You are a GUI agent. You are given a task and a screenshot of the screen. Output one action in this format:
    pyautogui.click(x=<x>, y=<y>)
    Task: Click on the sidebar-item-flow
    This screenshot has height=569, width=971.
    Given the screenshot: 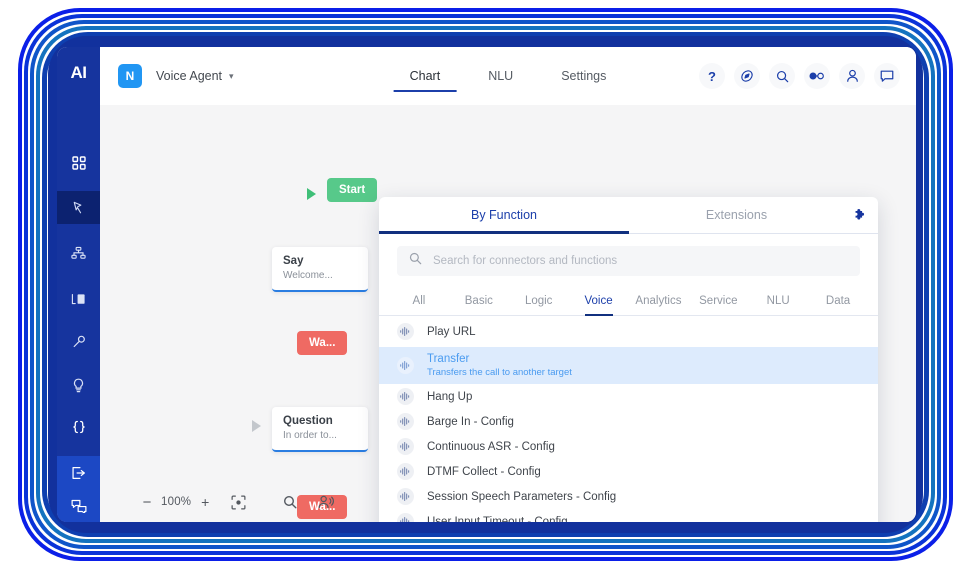 What is the action you would take?
    pyautogui.click(x=78, y=208)
    